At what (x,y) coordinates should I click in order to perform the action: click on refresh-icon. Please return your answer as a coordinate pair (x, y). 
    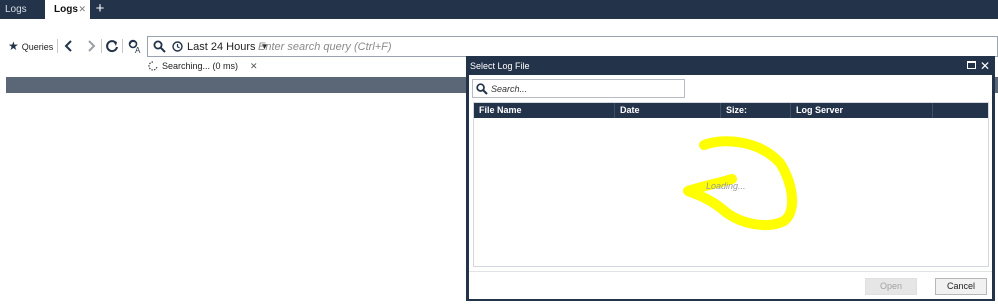
    Looking at the image, I should click on (112, 46).